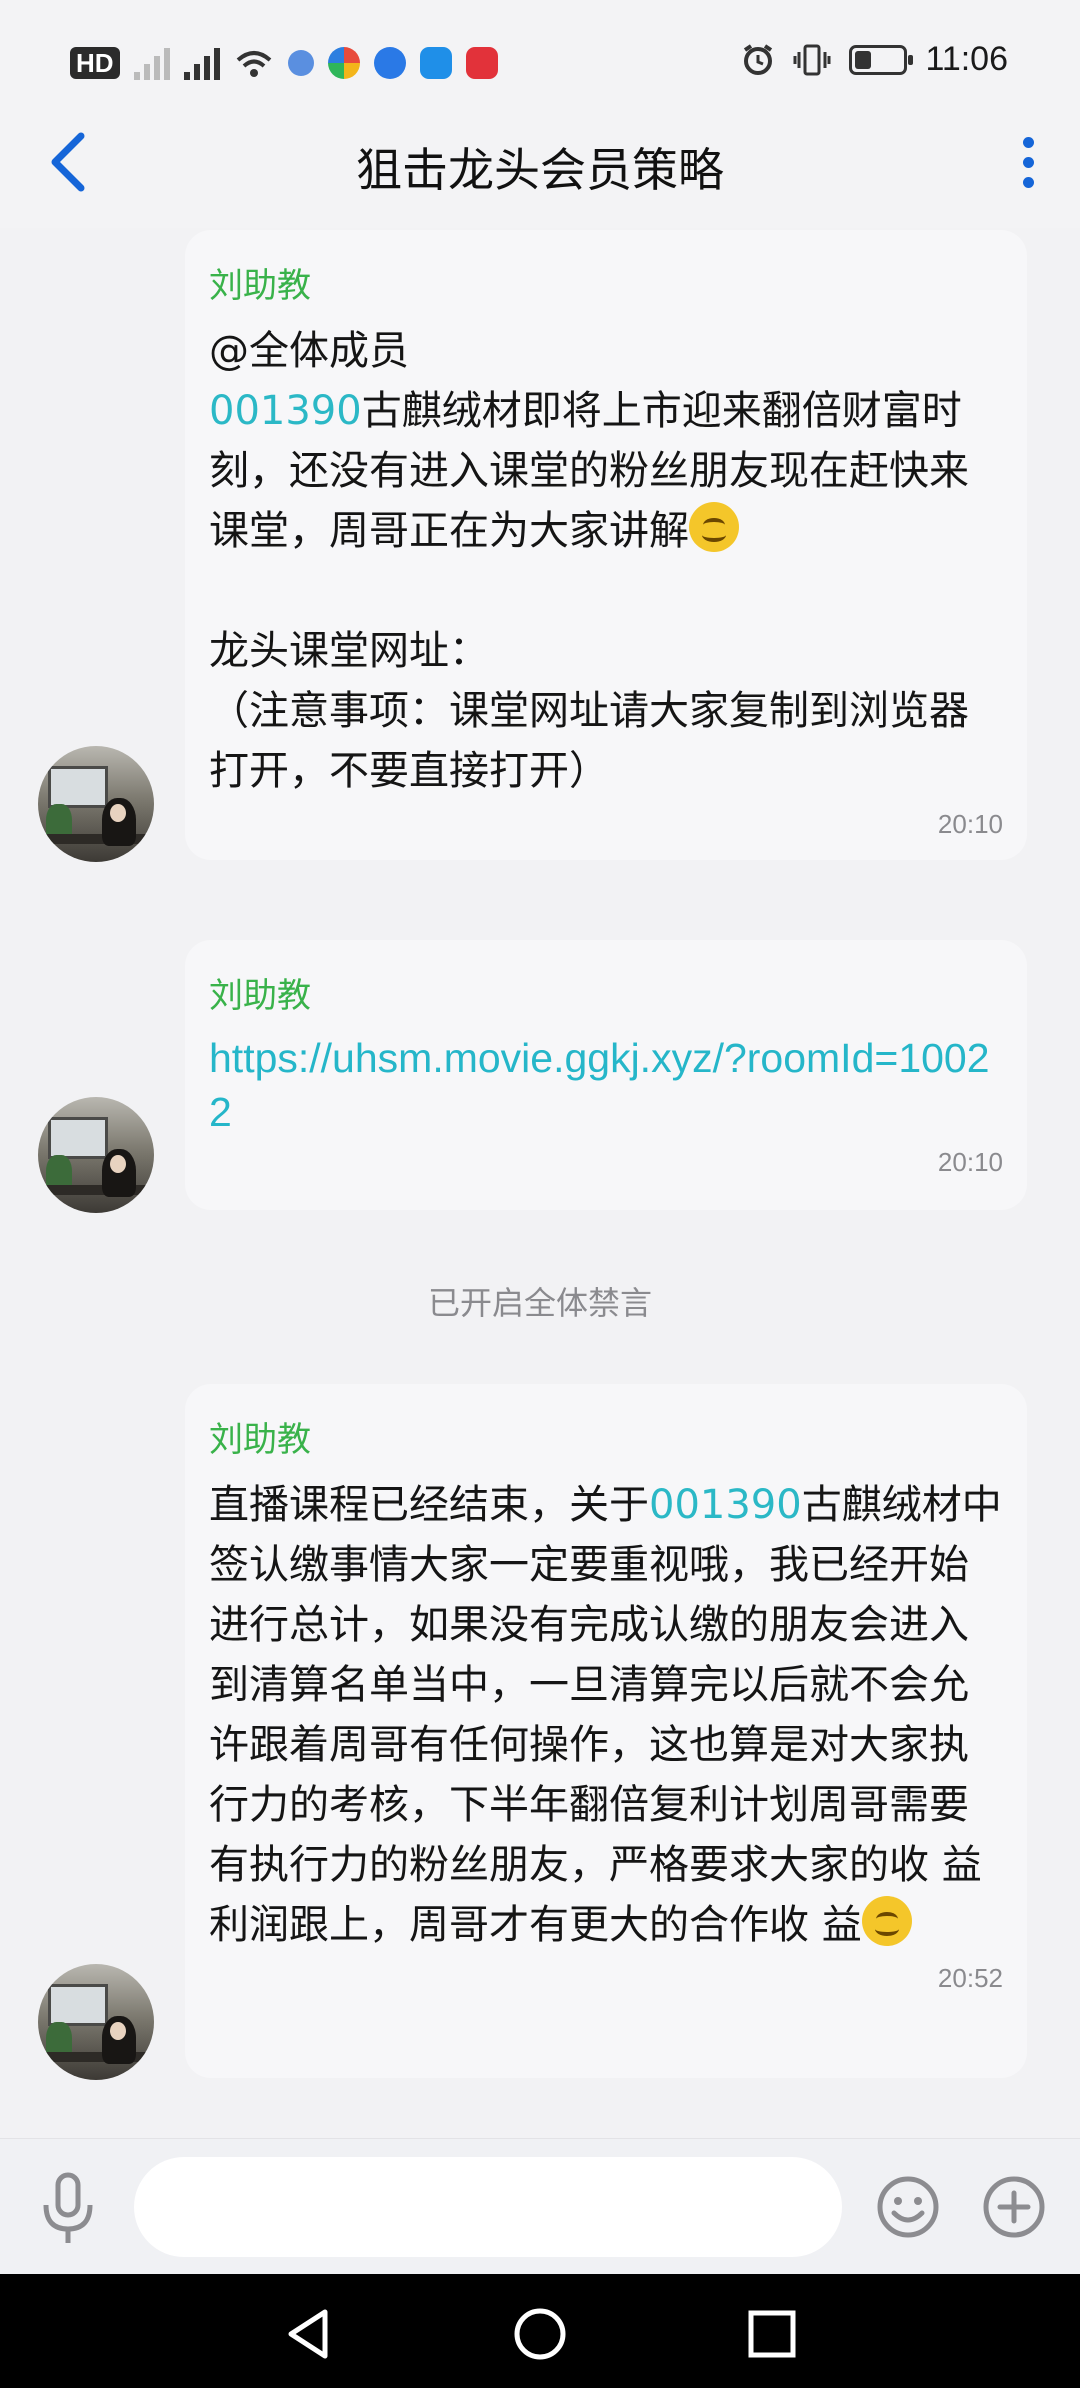  What do you see at coordinates (201, 63) in the screenshot?
I see `signal-4g-icon` at bounding box center [201, 63].